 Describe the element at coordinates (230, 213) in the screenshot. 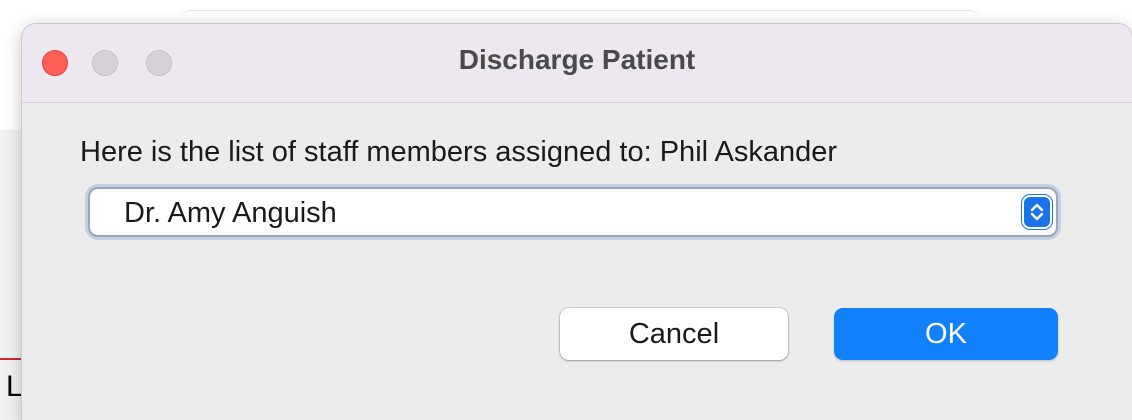

I see `staff-select-value: Dr. Amy Anguish` at that location.